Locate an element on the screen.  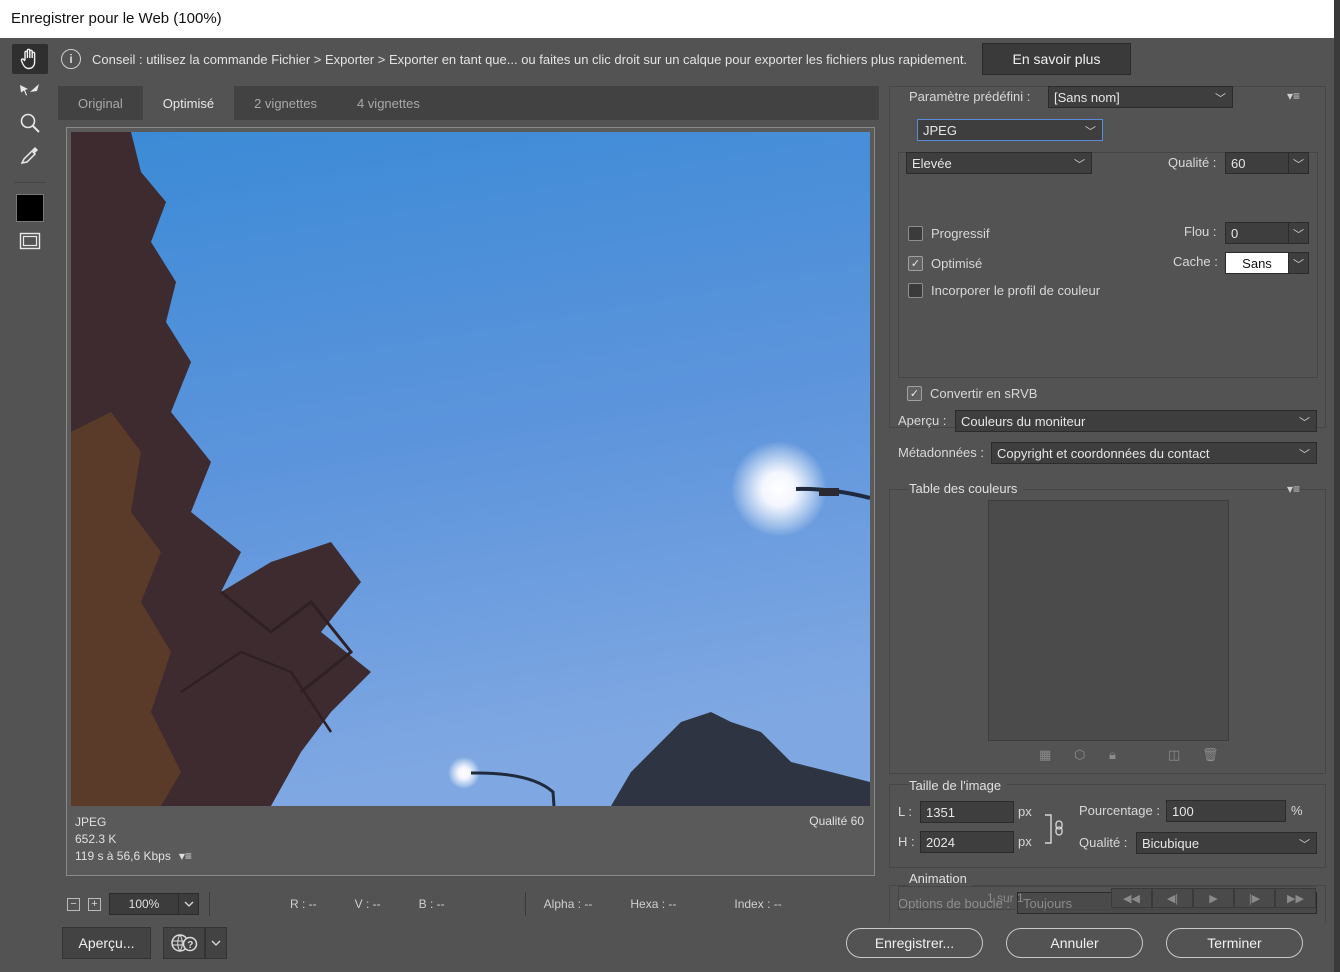
color-table-menu-icon: ▾≡ is located at coordinates (1293, 489).